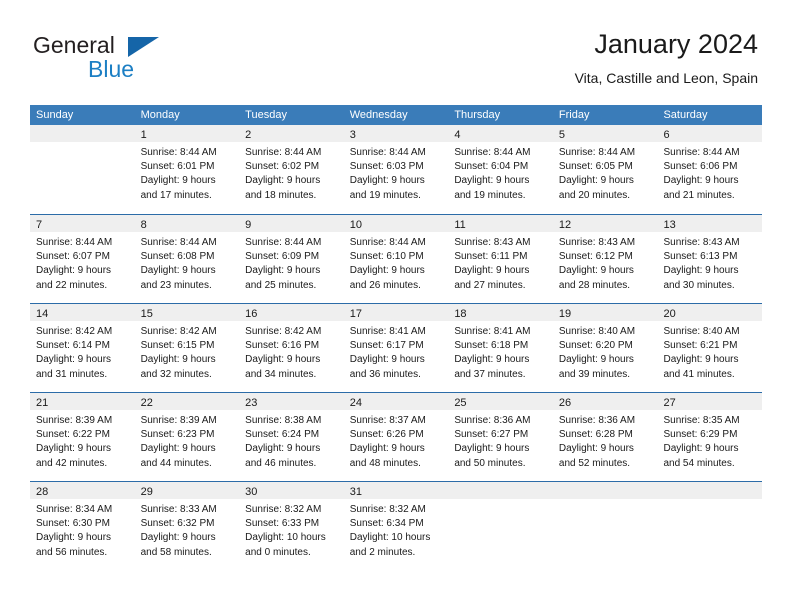 The width and height of the screenshot is (792, 612). What do you see at coordinates (710, 312) in the screenshot?
I see `day-number-band: 20` at bounding box center [710, 312].